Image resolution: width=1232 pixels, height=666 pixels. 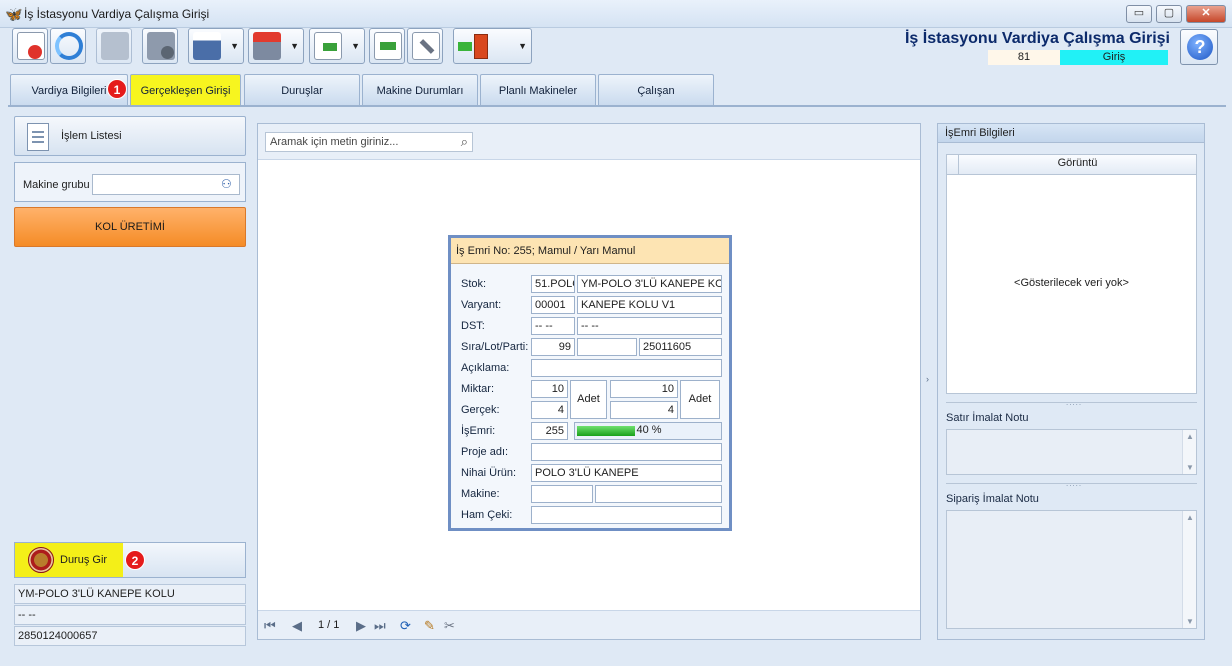 I want to click on dst-field-a: -- --, so click(x=553, y=326).